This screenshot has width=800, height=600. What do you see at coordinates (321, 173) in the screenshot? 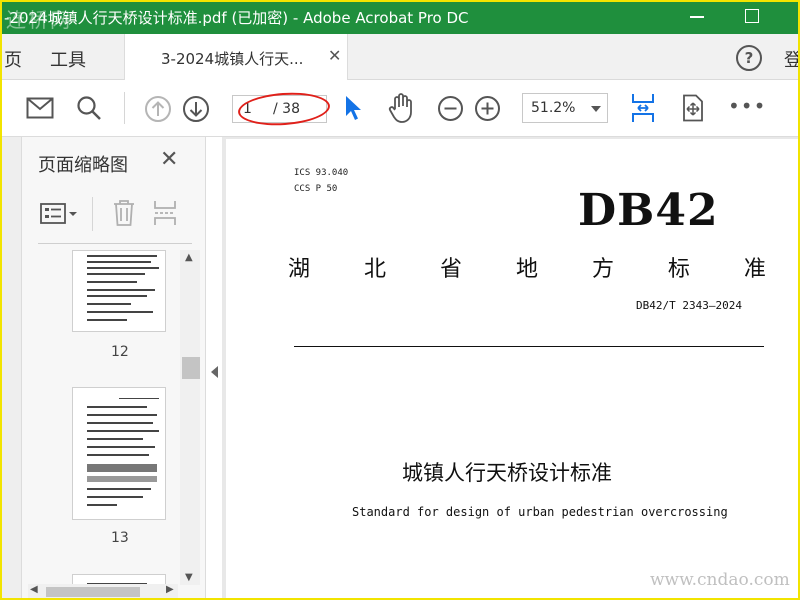
I see `ics-code: ICS 93.040` at bounding box center [321, 173].